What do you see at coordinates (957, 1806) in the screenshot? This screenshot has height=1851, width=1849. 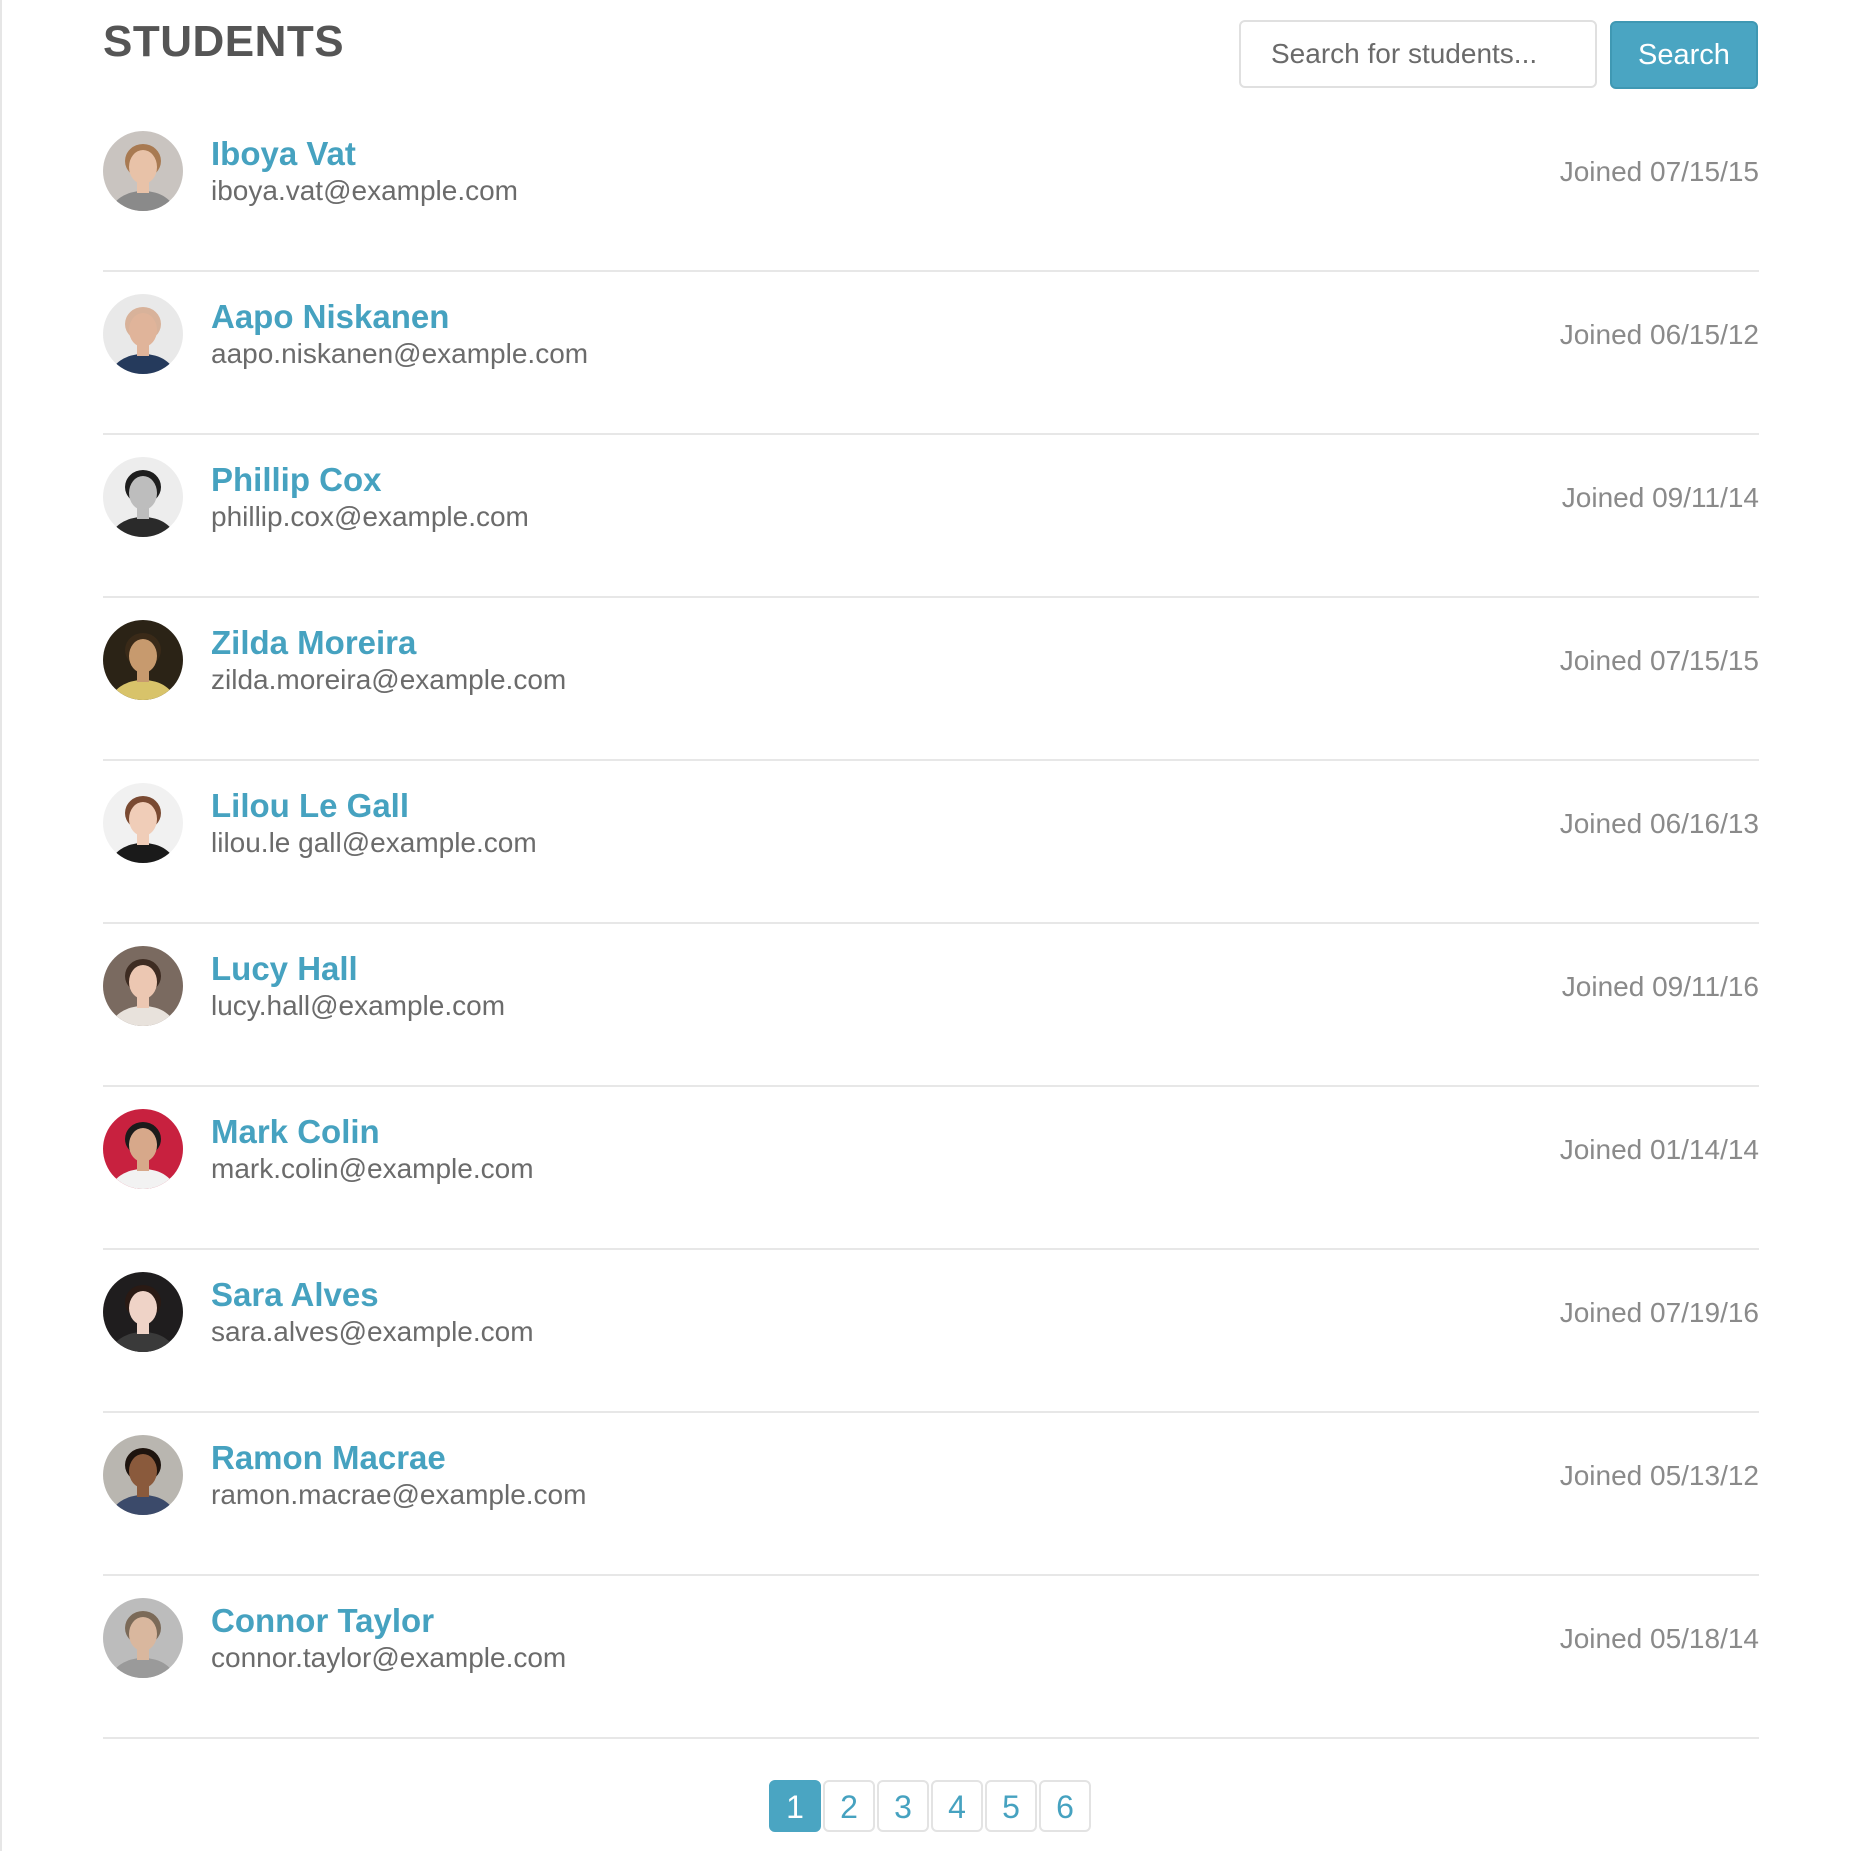 I see `page-4-button: 4` at bounding box center [957, 1806].